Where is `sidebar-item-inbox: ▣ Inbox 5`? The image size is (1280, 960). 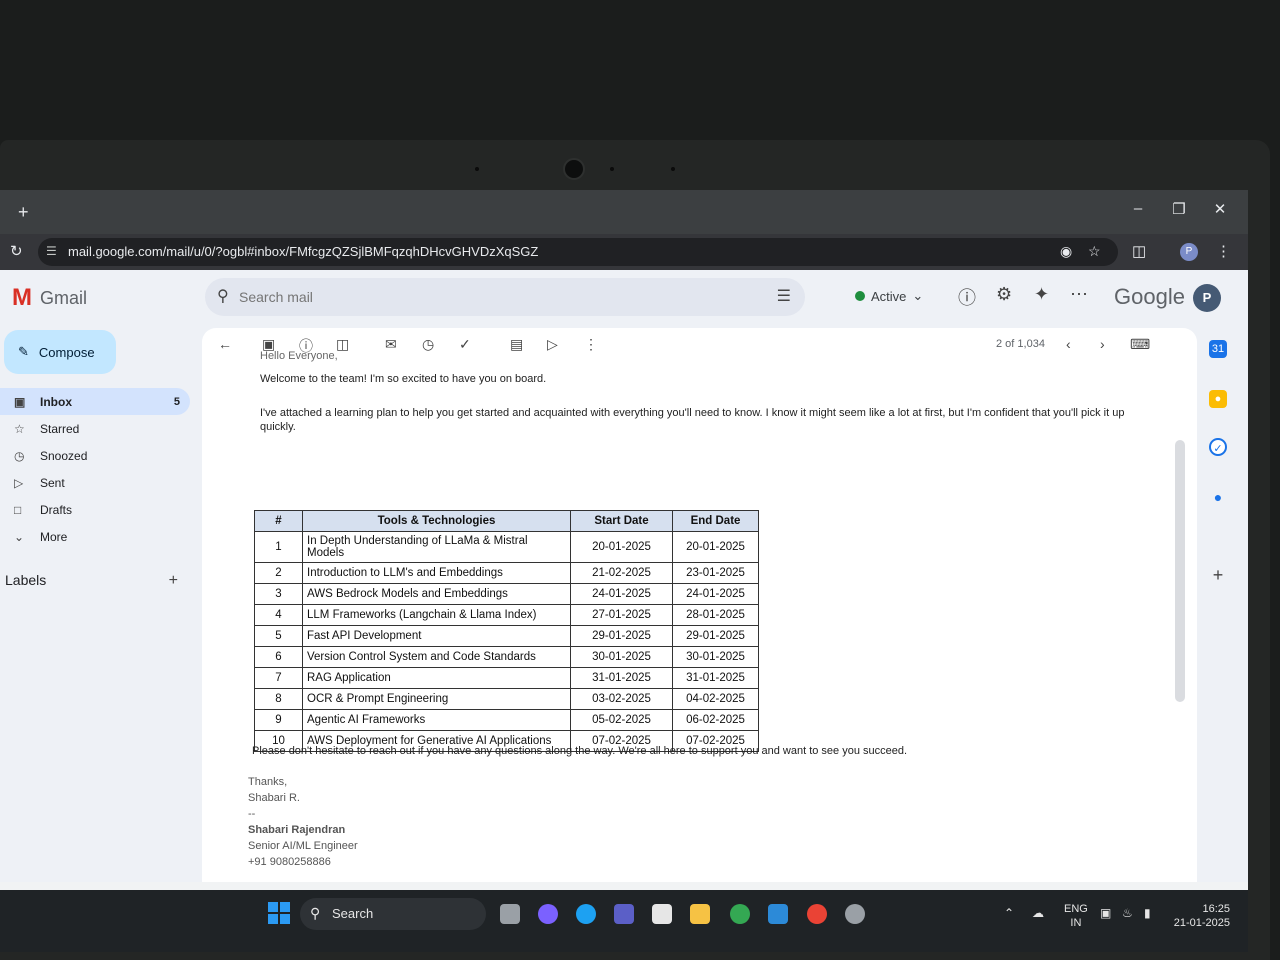 sidebar-item-inbox: ▣ Inbox 5 is located at coordinates (95, 401).